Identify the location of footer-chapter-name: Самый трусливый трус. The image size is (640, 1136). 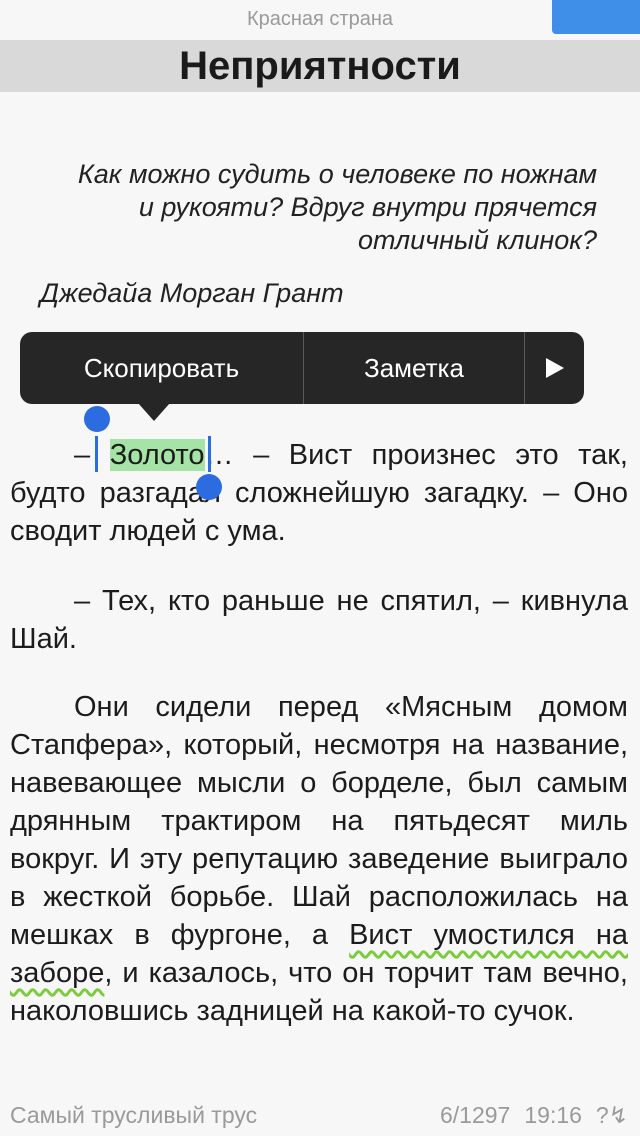
(134, 1115).